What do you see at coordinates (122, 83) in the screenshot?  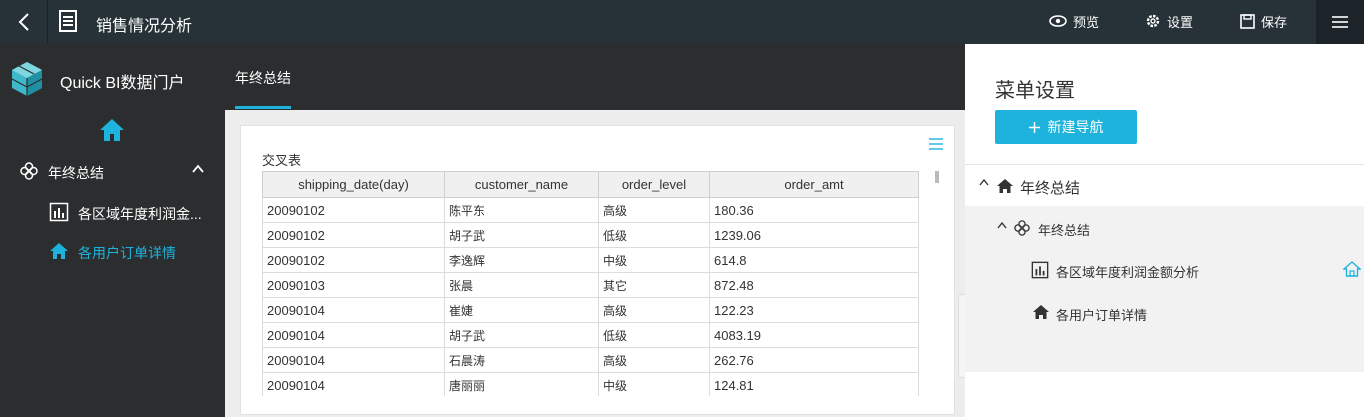 I see `portal-brand: Quick BI数据门户` at bounding box center [122, 83].